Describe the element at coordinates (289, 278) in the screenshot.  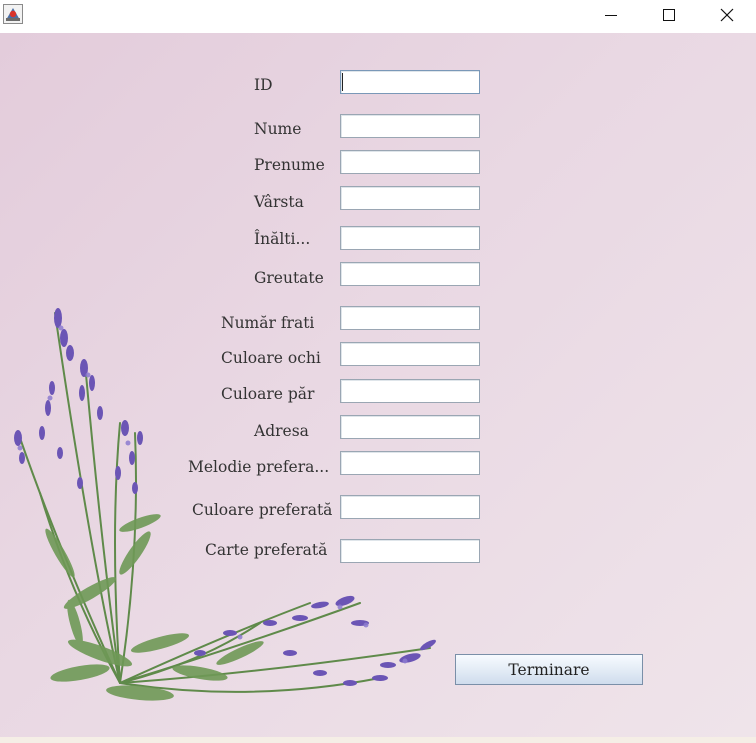
I see `label-greutate: Greutate` at that location.